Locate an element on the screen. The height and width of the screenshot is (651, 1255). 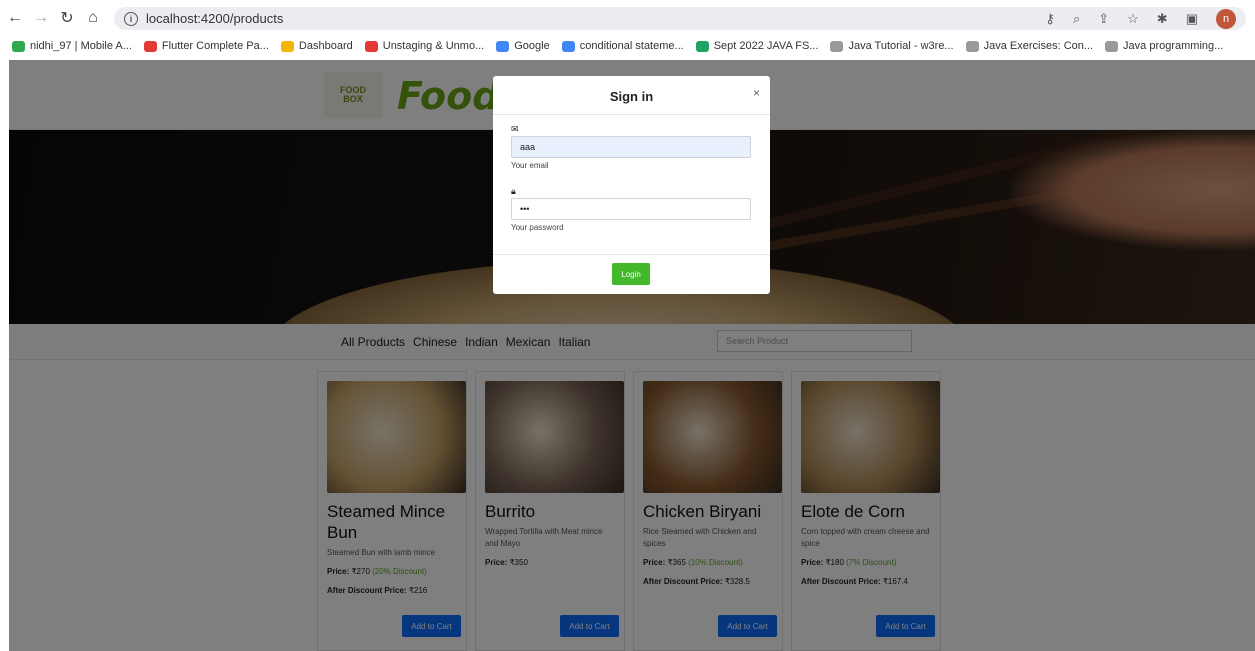
login-button: Login is located at coordinates (631, 274).